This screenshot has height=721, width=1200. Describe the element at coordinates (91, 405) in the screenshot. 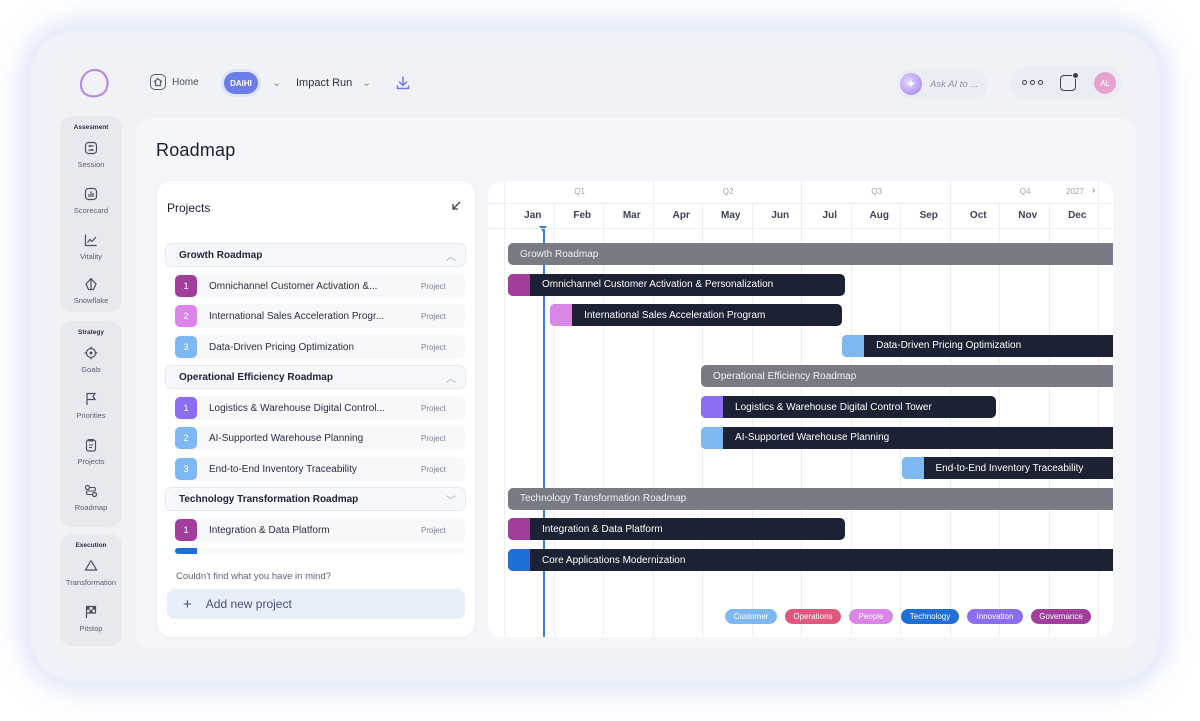

I see `sidebar-item-priorities: Priorities` at that location.